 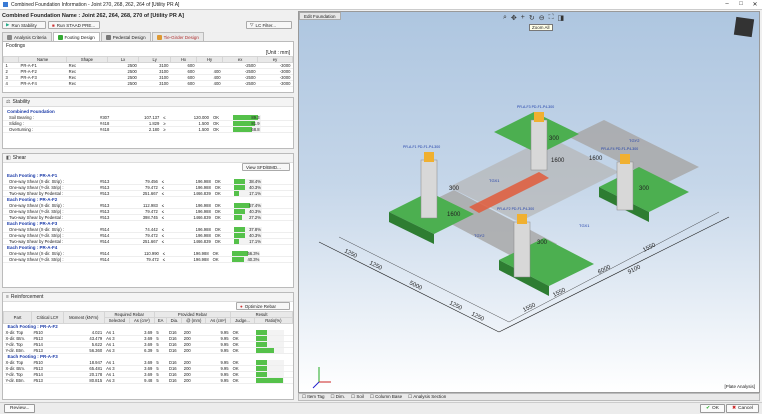 What do you see at coordinates (148, 102) in the screenshot?
I see `stability-header: ⚖ Stability` at bounding box center [148, 102].